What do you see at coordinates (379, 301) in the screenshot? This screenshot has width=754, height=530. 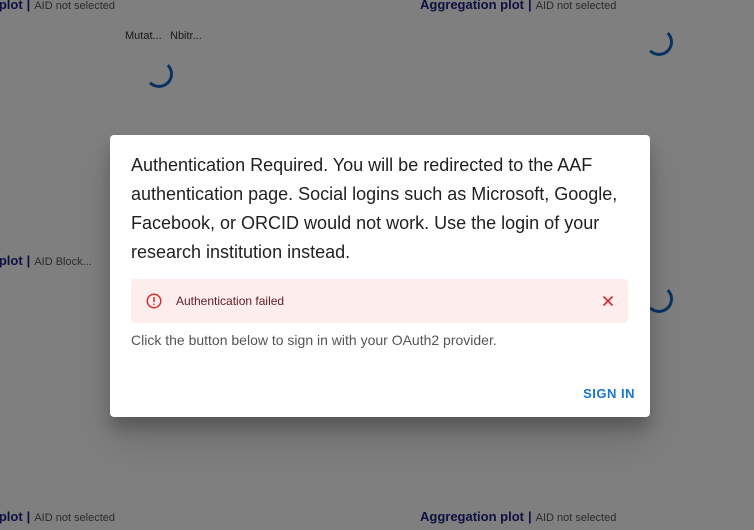 I see `error-alert: Authentication failed` at bounding box center [379, 301].